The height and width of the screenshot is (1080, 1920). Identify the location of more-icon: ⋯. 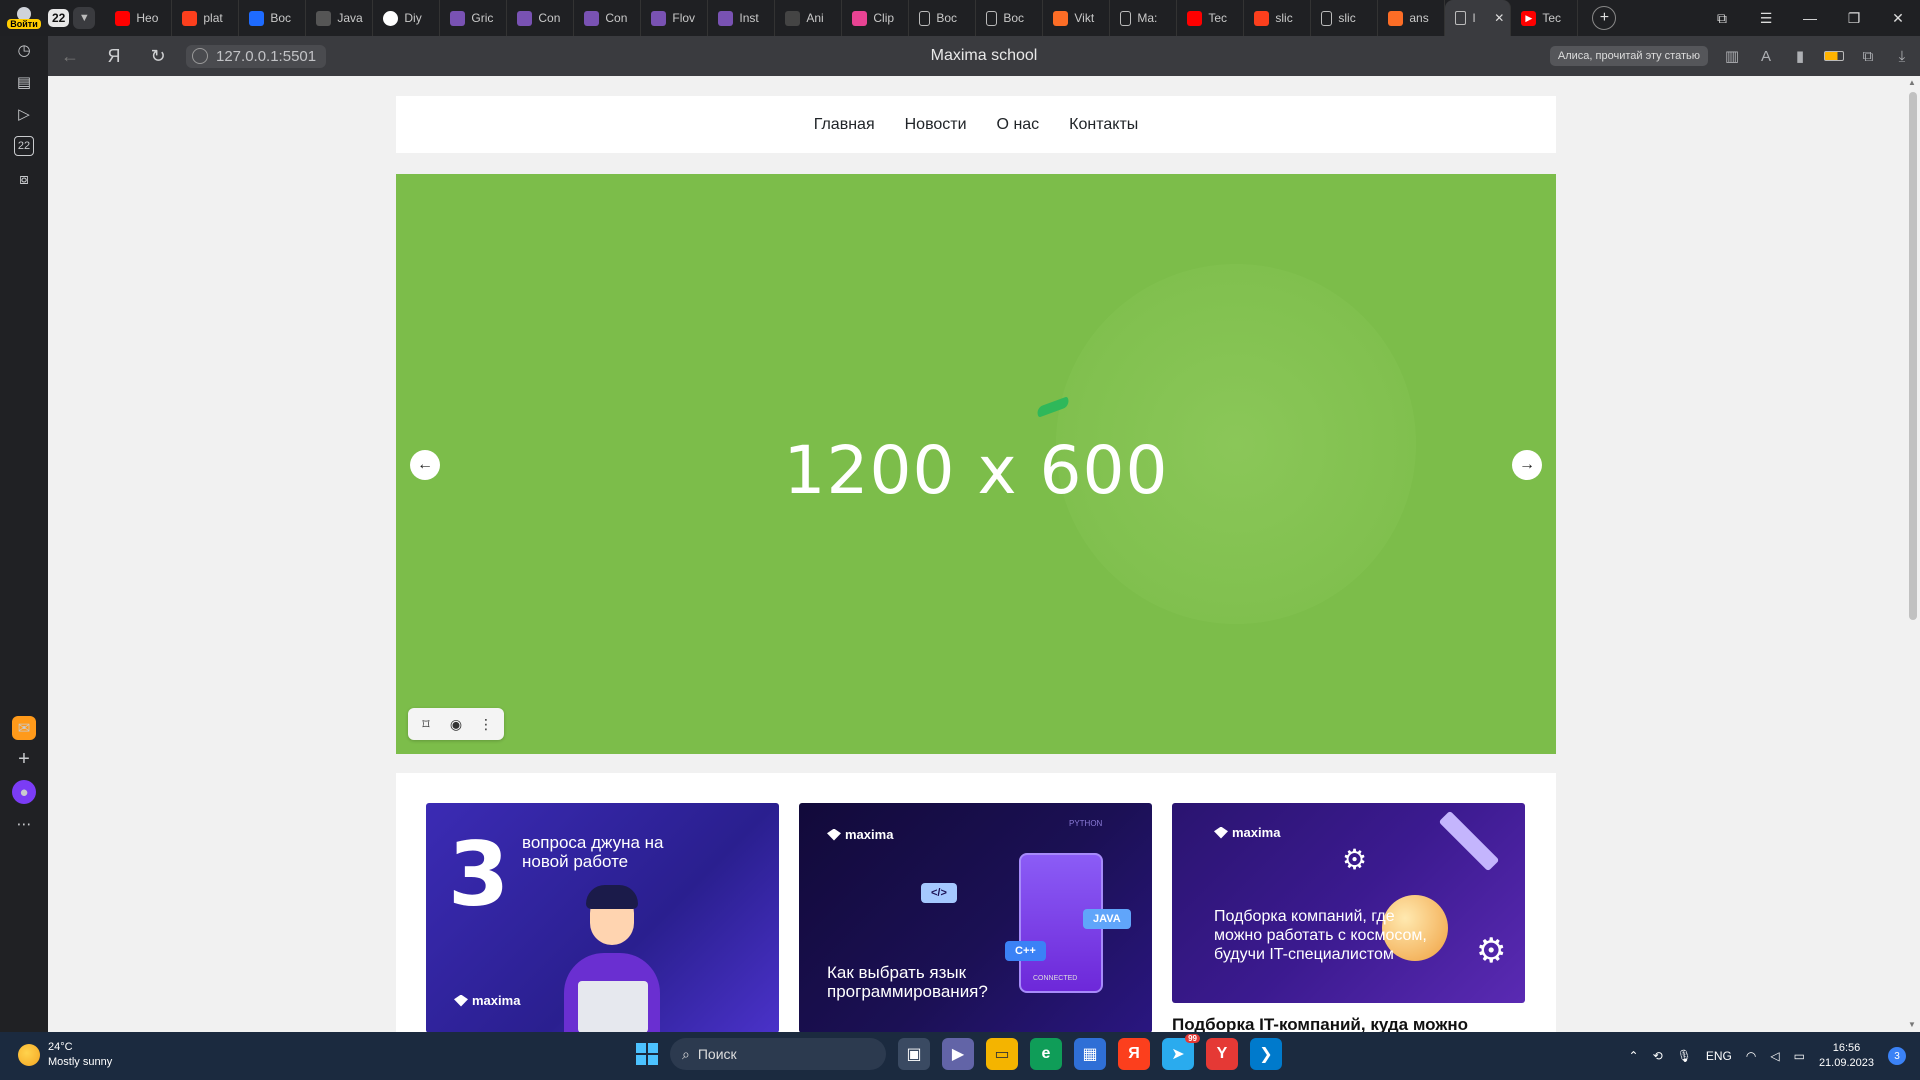
(24, 824).